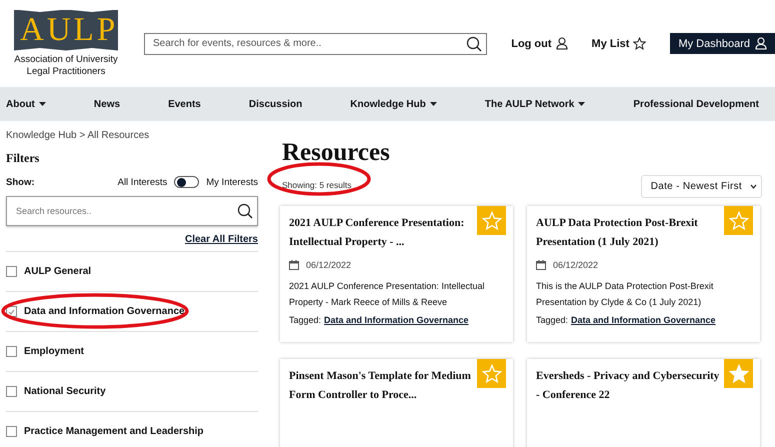 The height and width of the screenshot is (447, 775). I want to click on search-field: Search for events, resources & more.., so click(316, 43).